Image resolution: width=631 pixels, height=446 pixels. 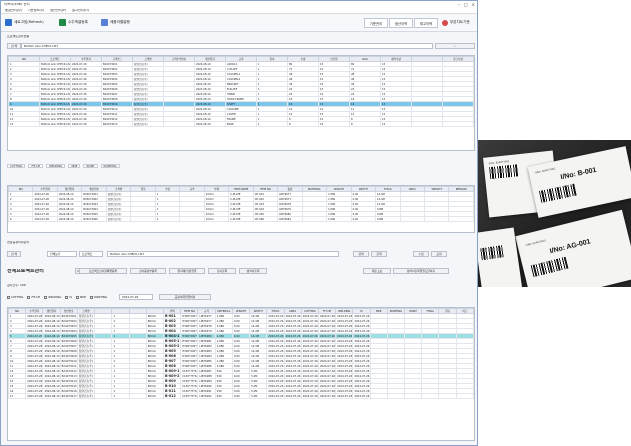 What do you see at coordinates (421, 254) in the screenshot?
I see `edit-button: 수정` at bounding box center [421, 254].